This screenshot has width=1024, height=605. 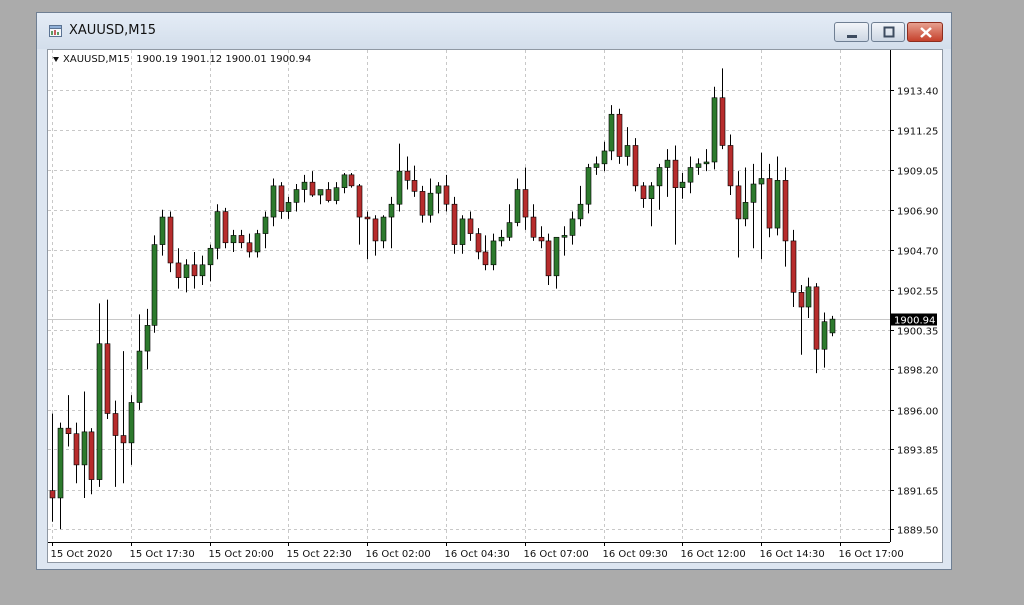 I want to click on maximize-button, so click(x=888, y=32).